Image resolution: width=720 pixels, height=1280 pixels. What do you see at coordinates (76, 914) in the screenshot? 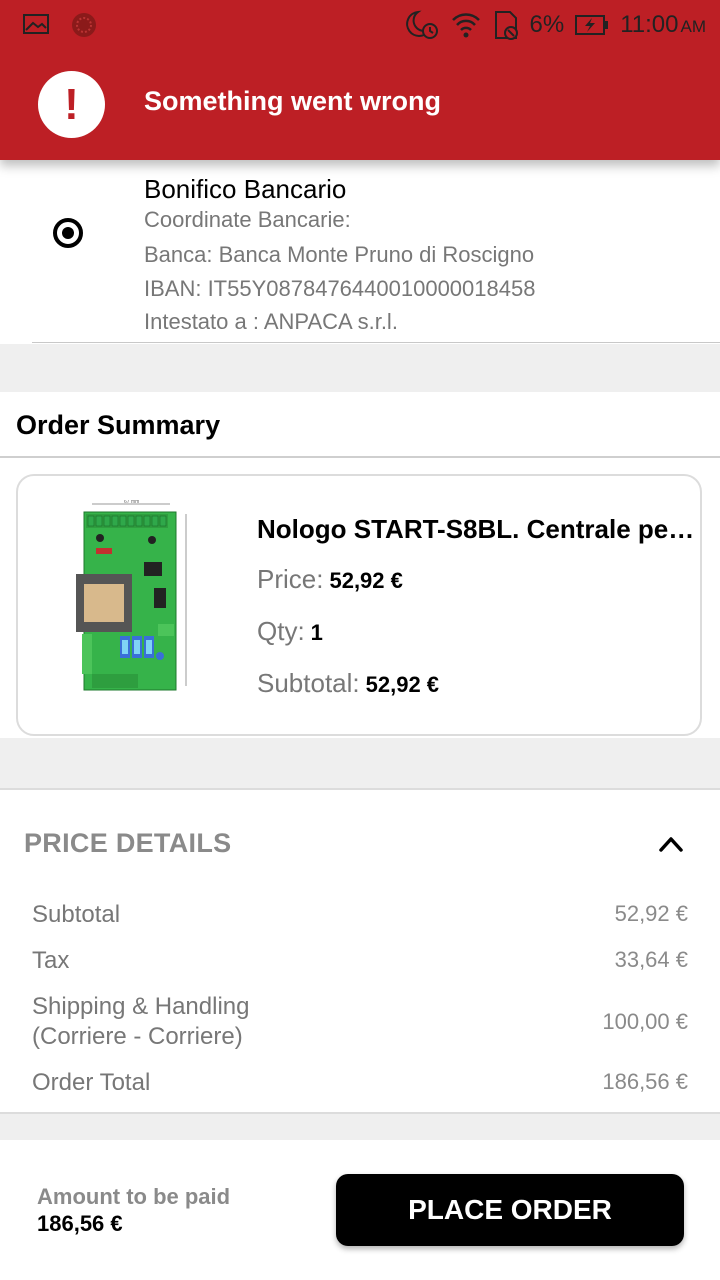
I see `row-label: Subtotal` at bounding box center [76, 914].